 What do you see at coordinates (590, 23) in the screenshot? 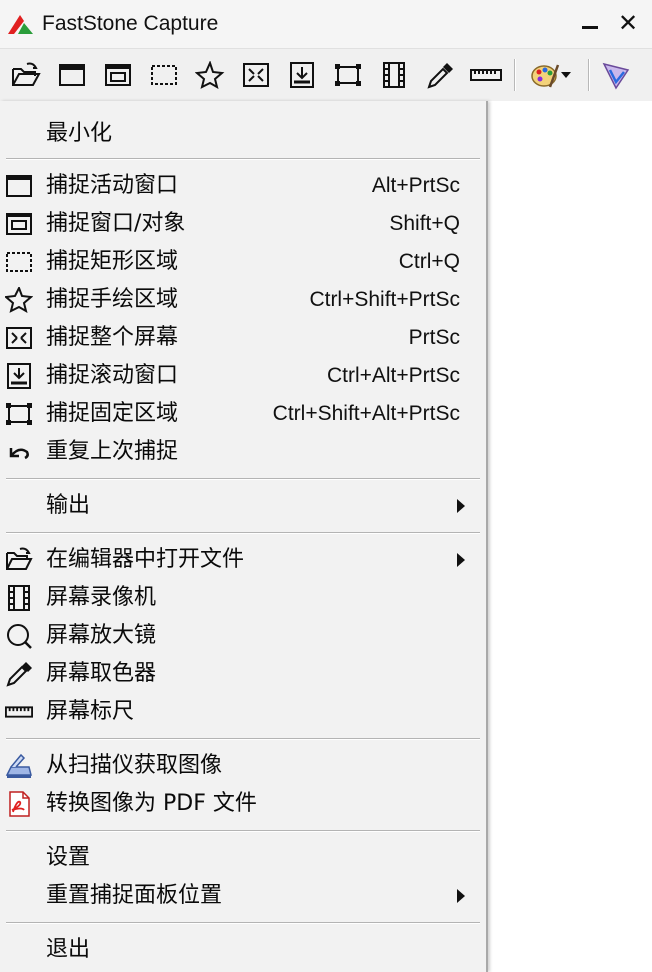
I see `minimize-button` at bounding box center [590, 23].